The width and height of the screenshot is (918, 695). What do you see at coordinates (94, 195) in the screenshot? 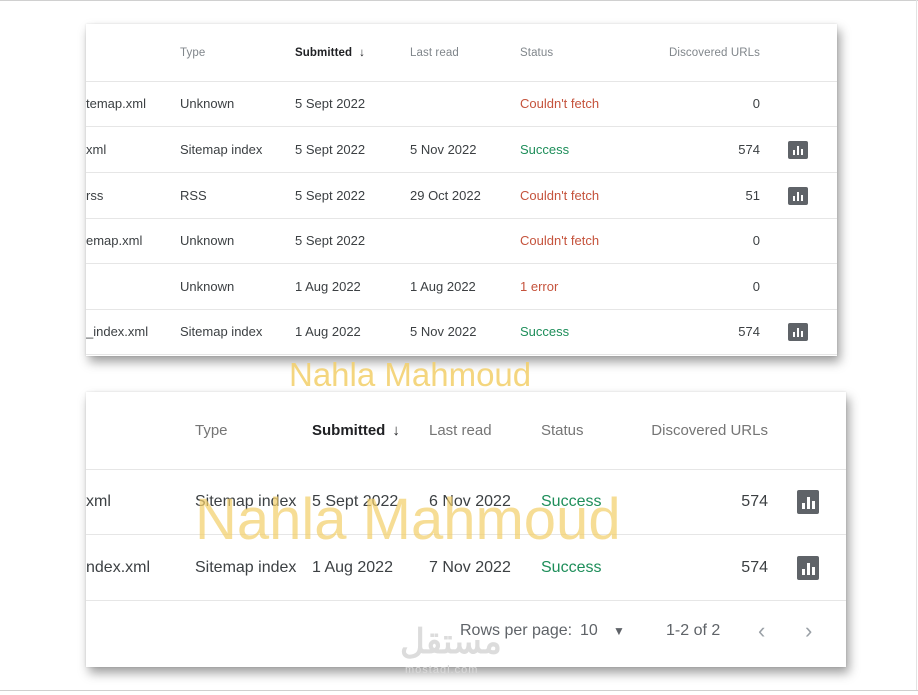
I see `sitemap-name: rss` at bounding box center [94, 195].